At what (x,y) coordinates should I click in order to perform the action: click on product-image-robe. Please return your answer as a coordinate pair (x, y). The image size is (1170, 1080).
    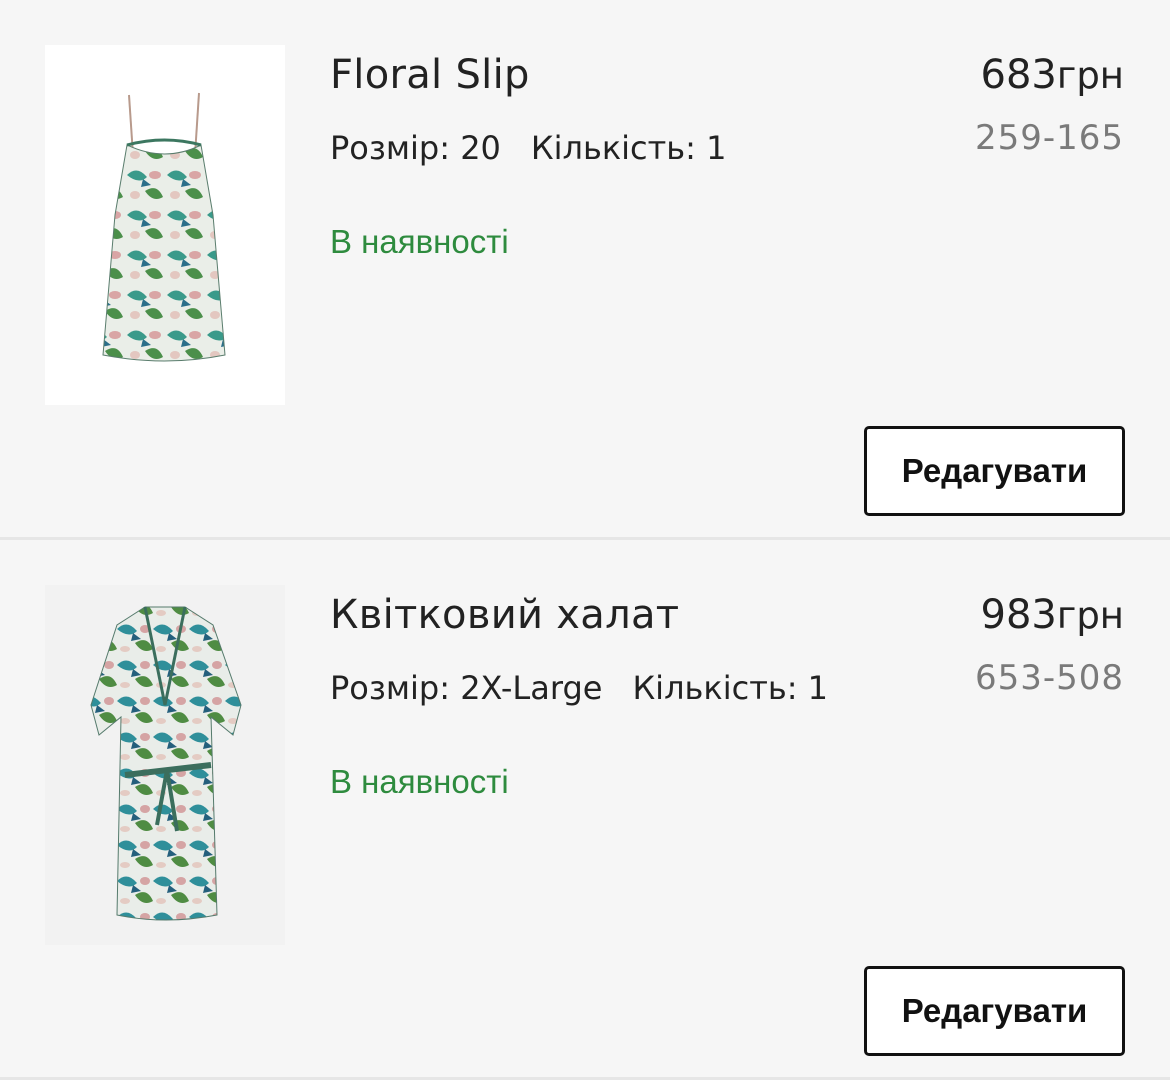
    Looking at the image, I should click on (165, 765).